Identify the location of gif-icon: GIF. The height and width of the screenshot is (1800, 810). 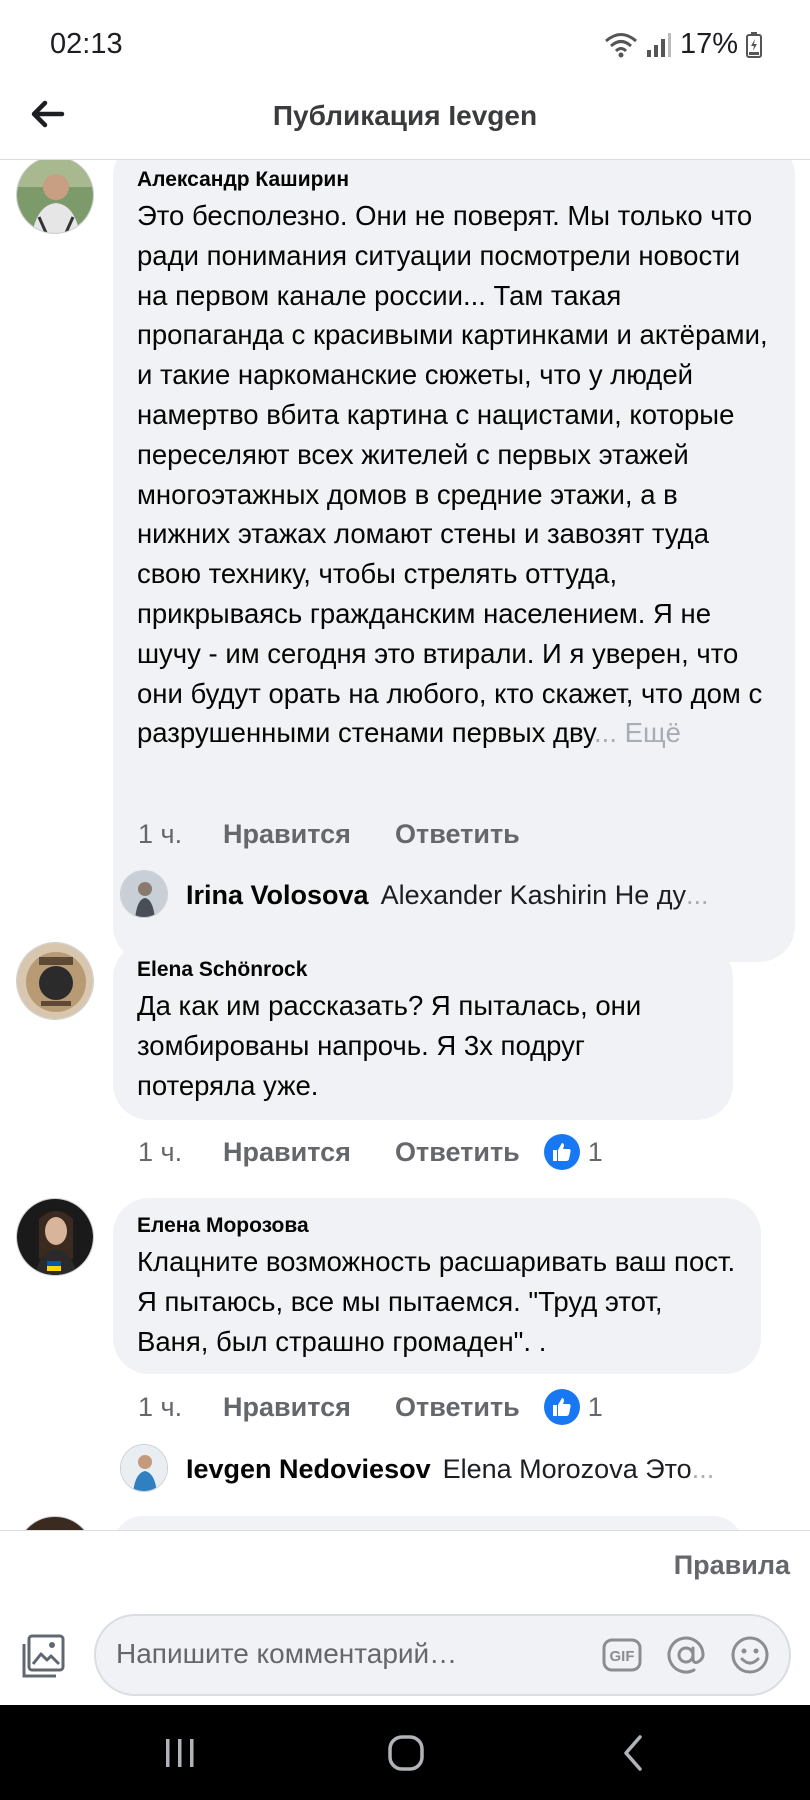
(622, 1655).